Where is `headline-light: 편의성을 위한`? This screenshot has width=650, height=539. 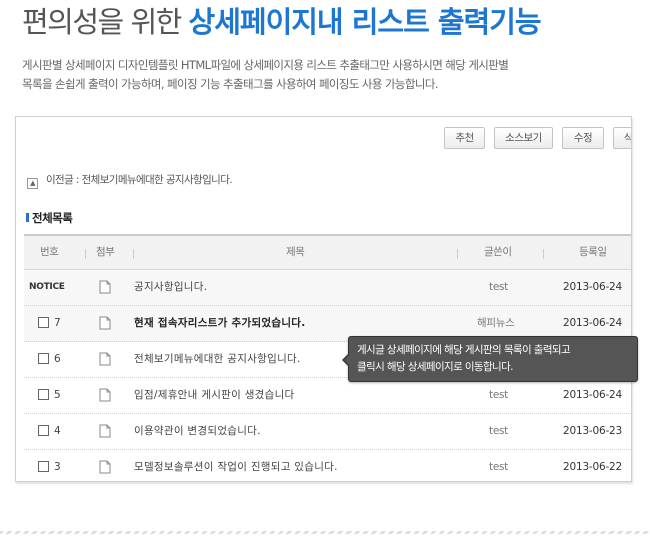 headline-light: 편의성을 위한 is located at coordinates (105, 22).